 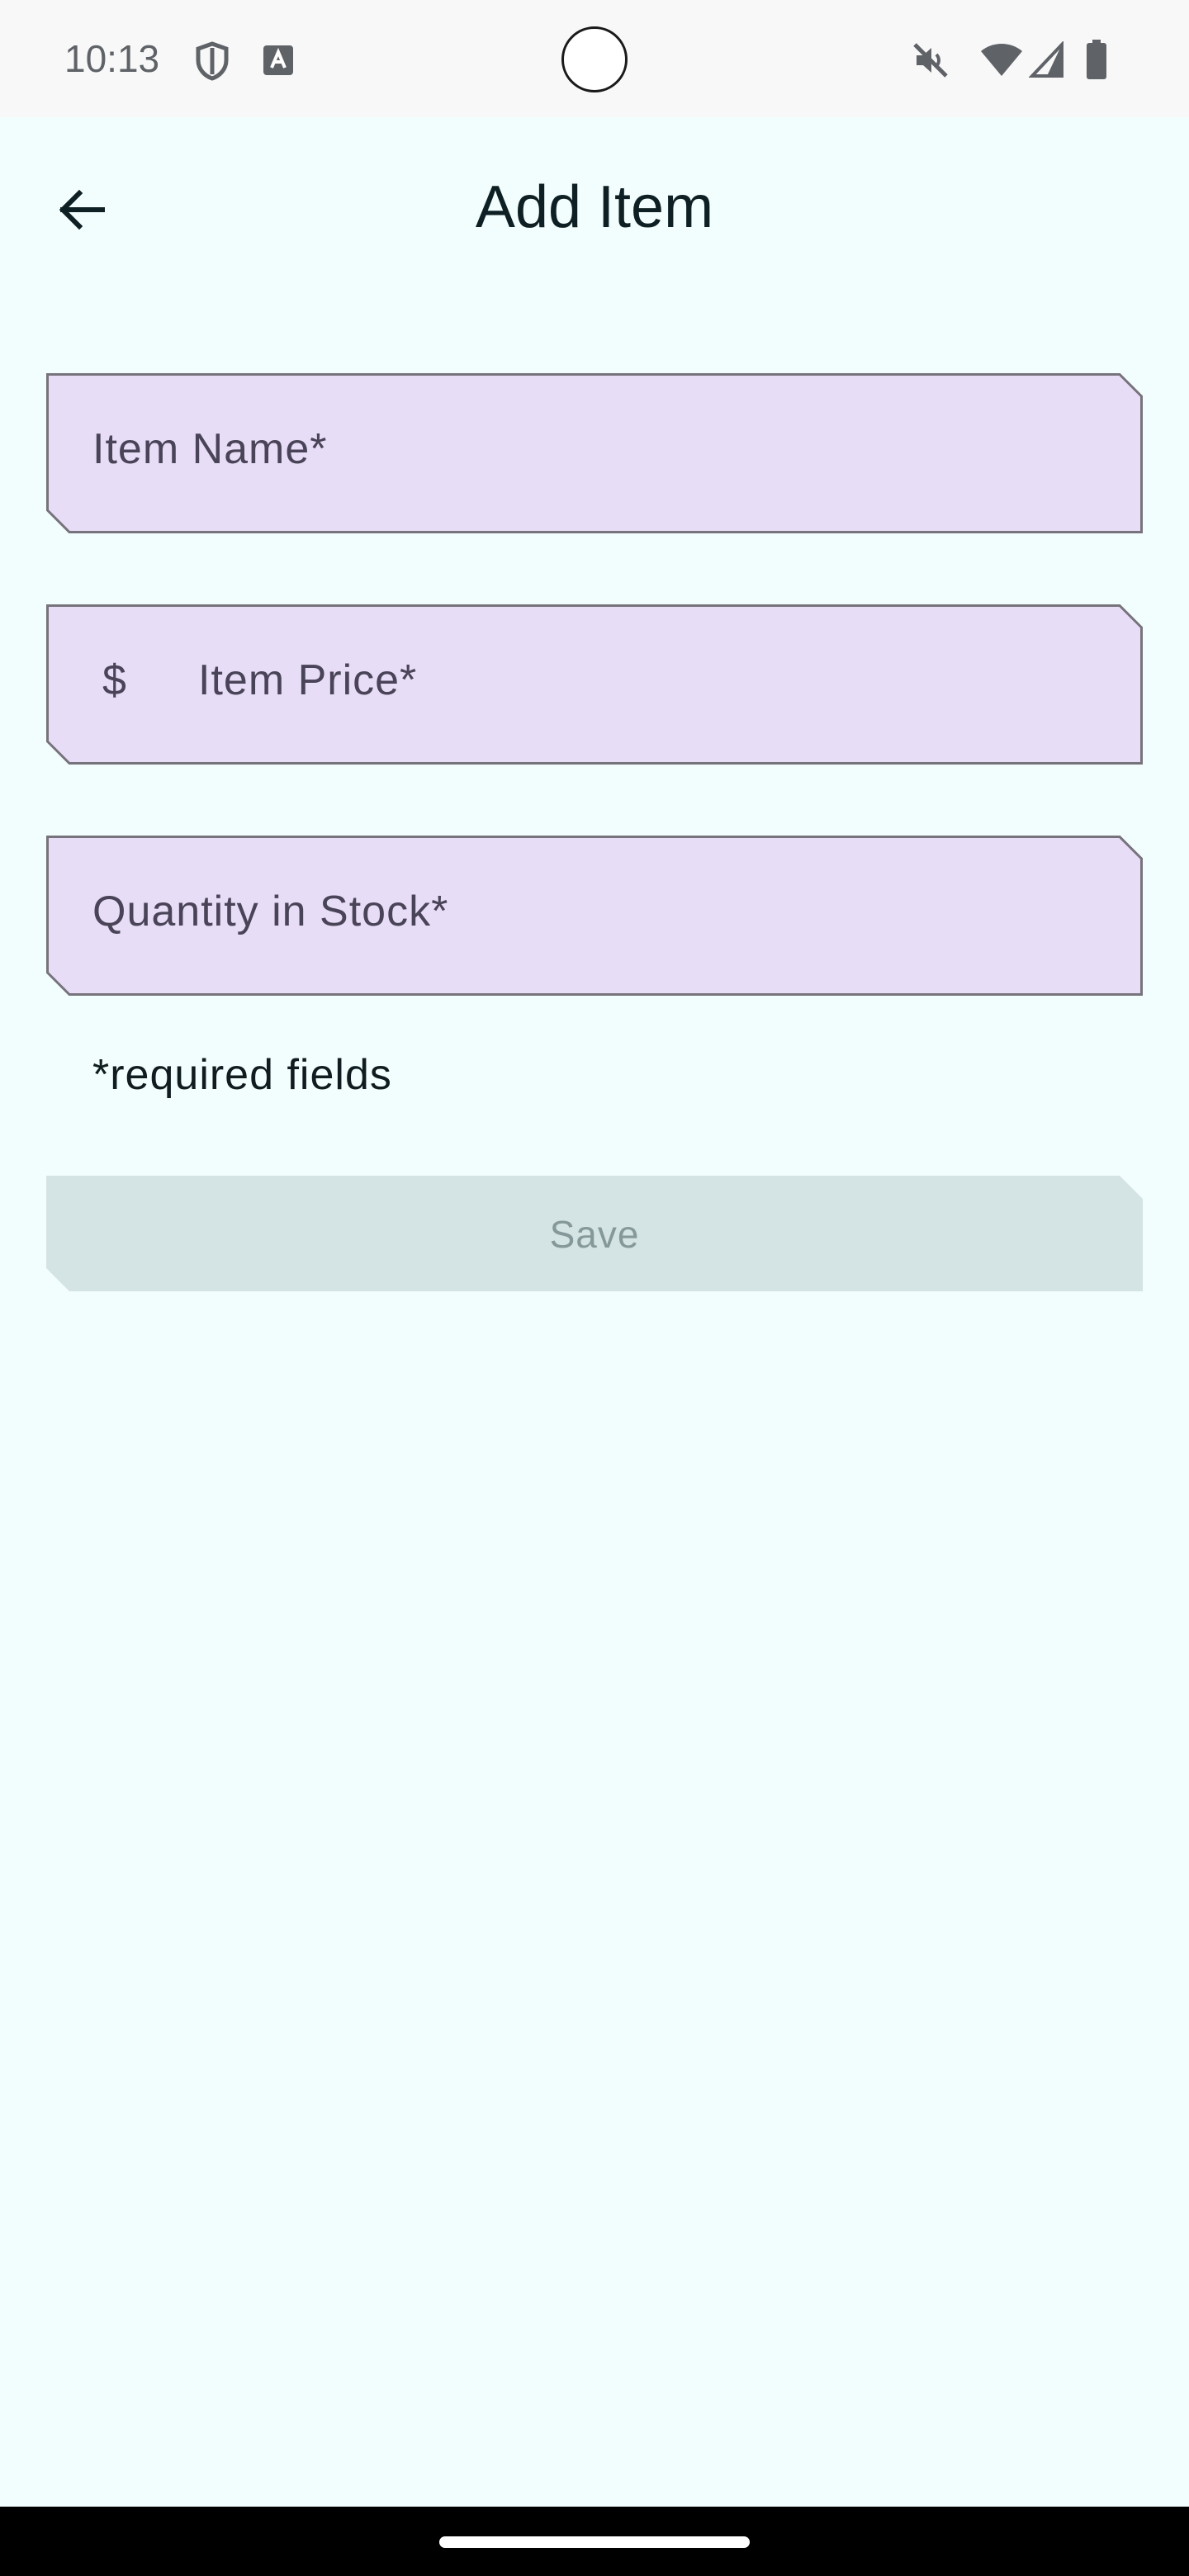 What do you see at coordinates (1096, 62) in the screenshot?
I see `battery-icon` at bounding box center [1096, 62].